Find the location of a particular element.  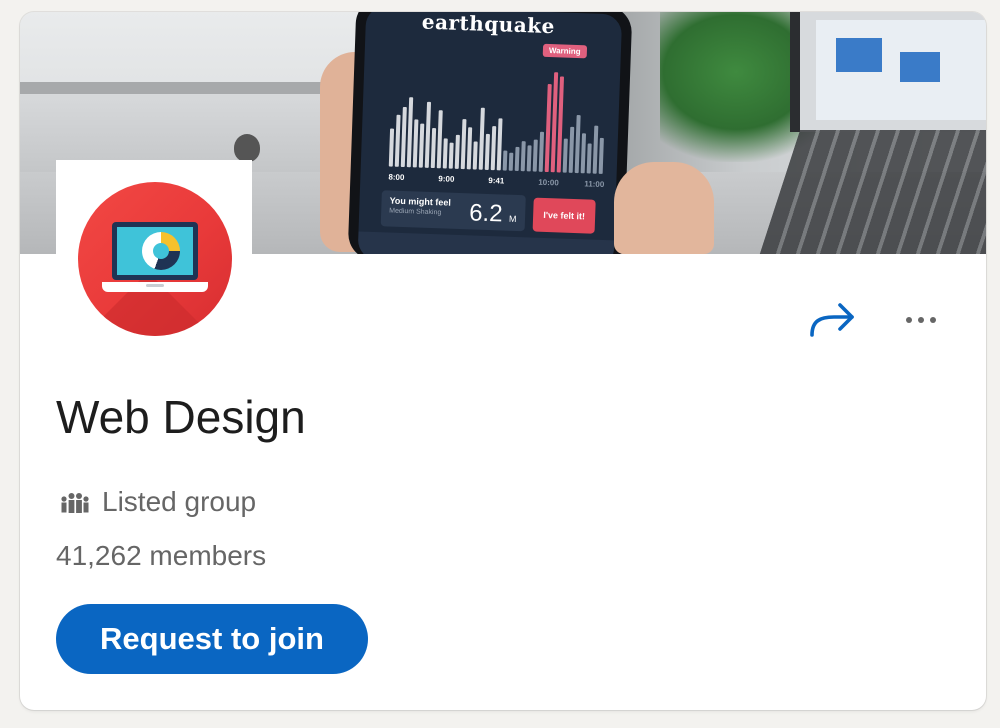

share-arrow-icon is located at coordinates (832, 320).